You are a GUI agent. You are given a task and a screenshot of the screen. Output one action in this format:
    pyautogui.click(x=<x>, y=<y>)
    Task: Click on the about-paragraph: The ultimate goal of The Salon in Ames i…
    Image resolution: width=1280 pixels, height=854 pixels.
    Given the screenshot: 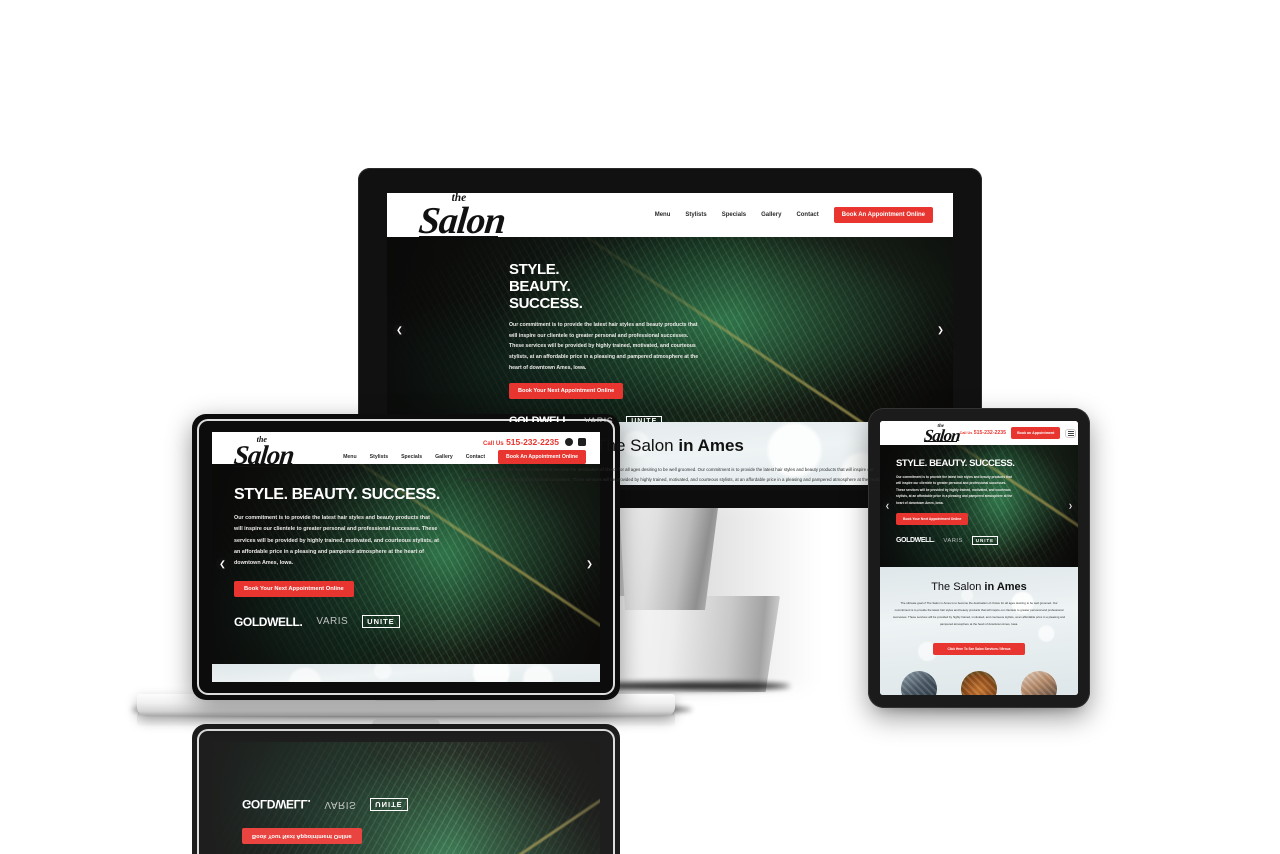 What is the action you would take?
    pyautogui.click(x=670, y=475)
    